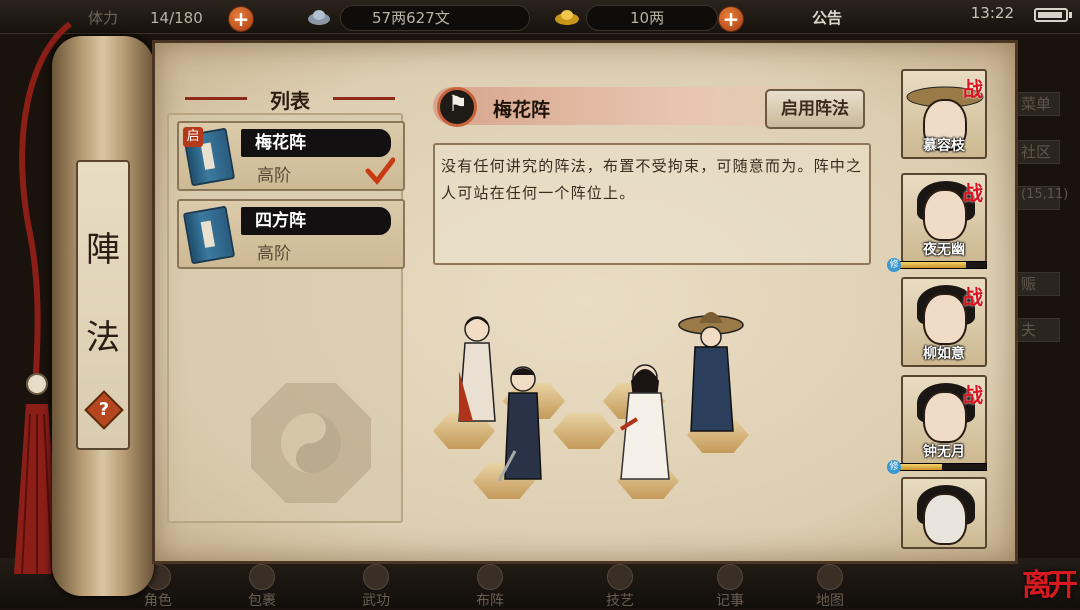 The image size is (1080, 610). What do you see at coordinates (620, 601) in the screenshot?
I see `bottom-nav-label: 技艺` at bounding box center [620, 601].